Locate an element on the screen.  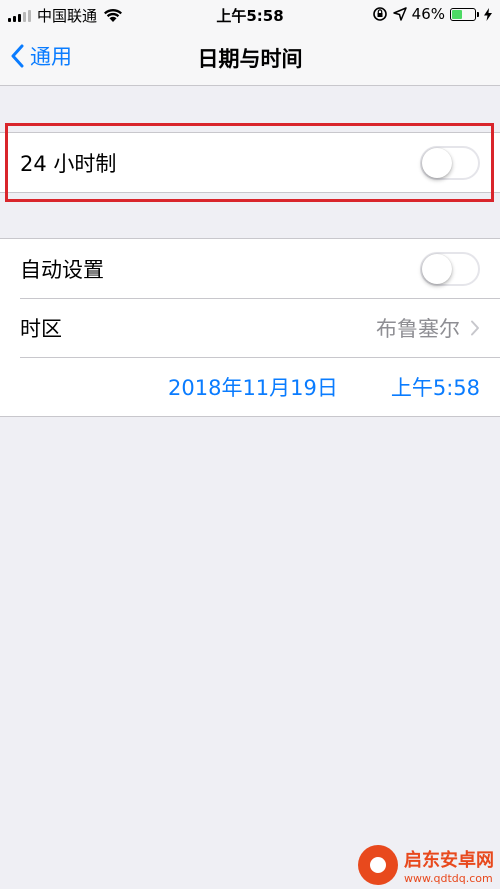
row-label-timezone: 时区 is located at coordinates (41, 328).